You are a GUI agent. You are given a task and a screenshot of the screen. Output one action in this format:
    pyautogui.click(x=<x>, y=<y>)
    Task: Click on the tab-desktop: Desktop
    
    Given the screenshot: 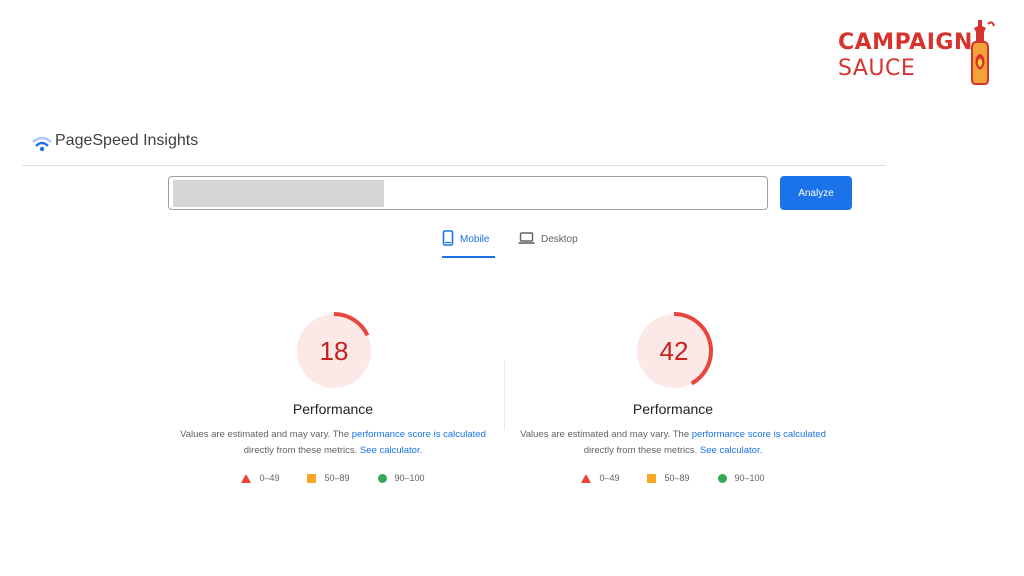 What is the action you would take?
    pyautogui.click(x=553, y=244)
    